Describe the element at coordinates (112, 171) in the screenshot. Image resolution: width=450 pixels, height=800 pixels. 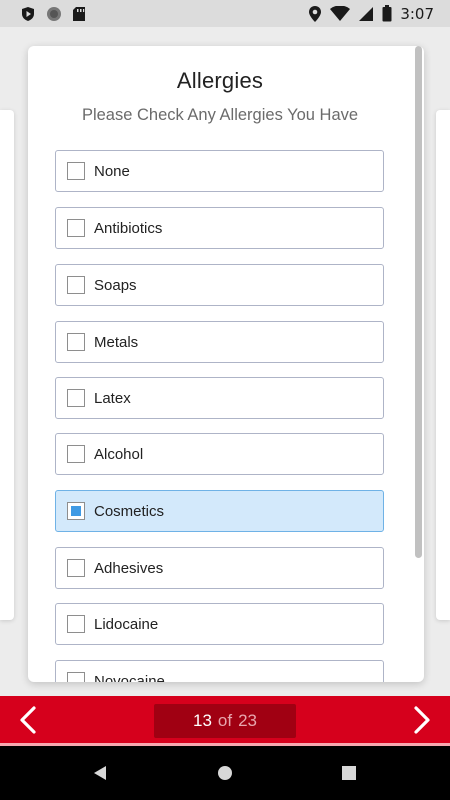
I see `option-label: None` at that location.